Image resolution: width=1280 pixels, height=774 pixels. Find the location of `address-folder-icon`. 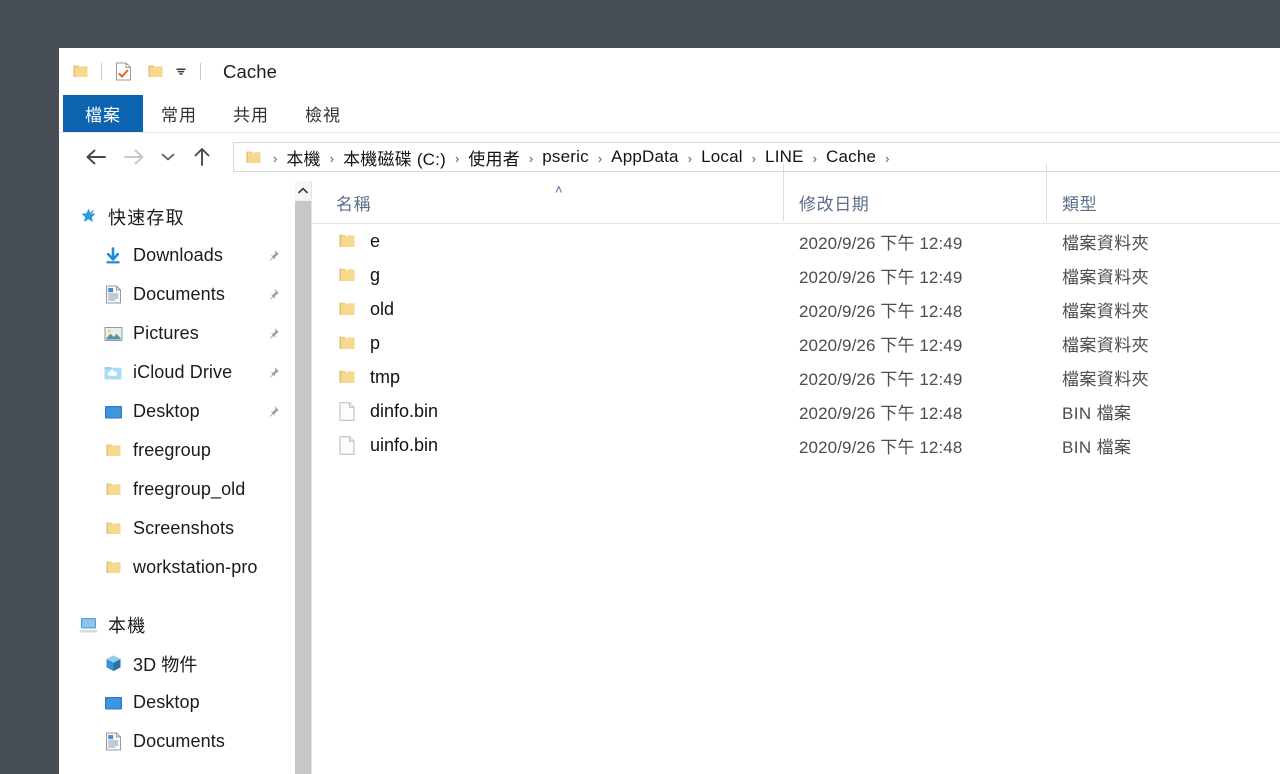

address-folder-icon is located at coordinates (253, 157).